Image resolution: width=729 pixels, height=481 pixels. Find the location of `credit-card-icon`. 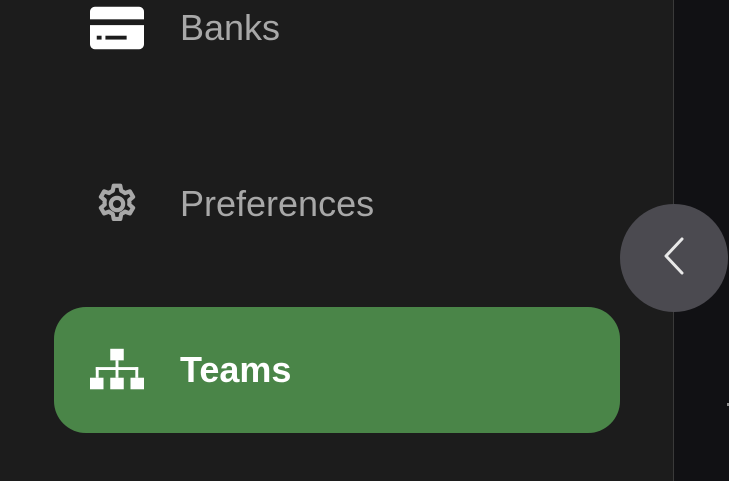

credit-card-icon is located at coordinates (117, 28).